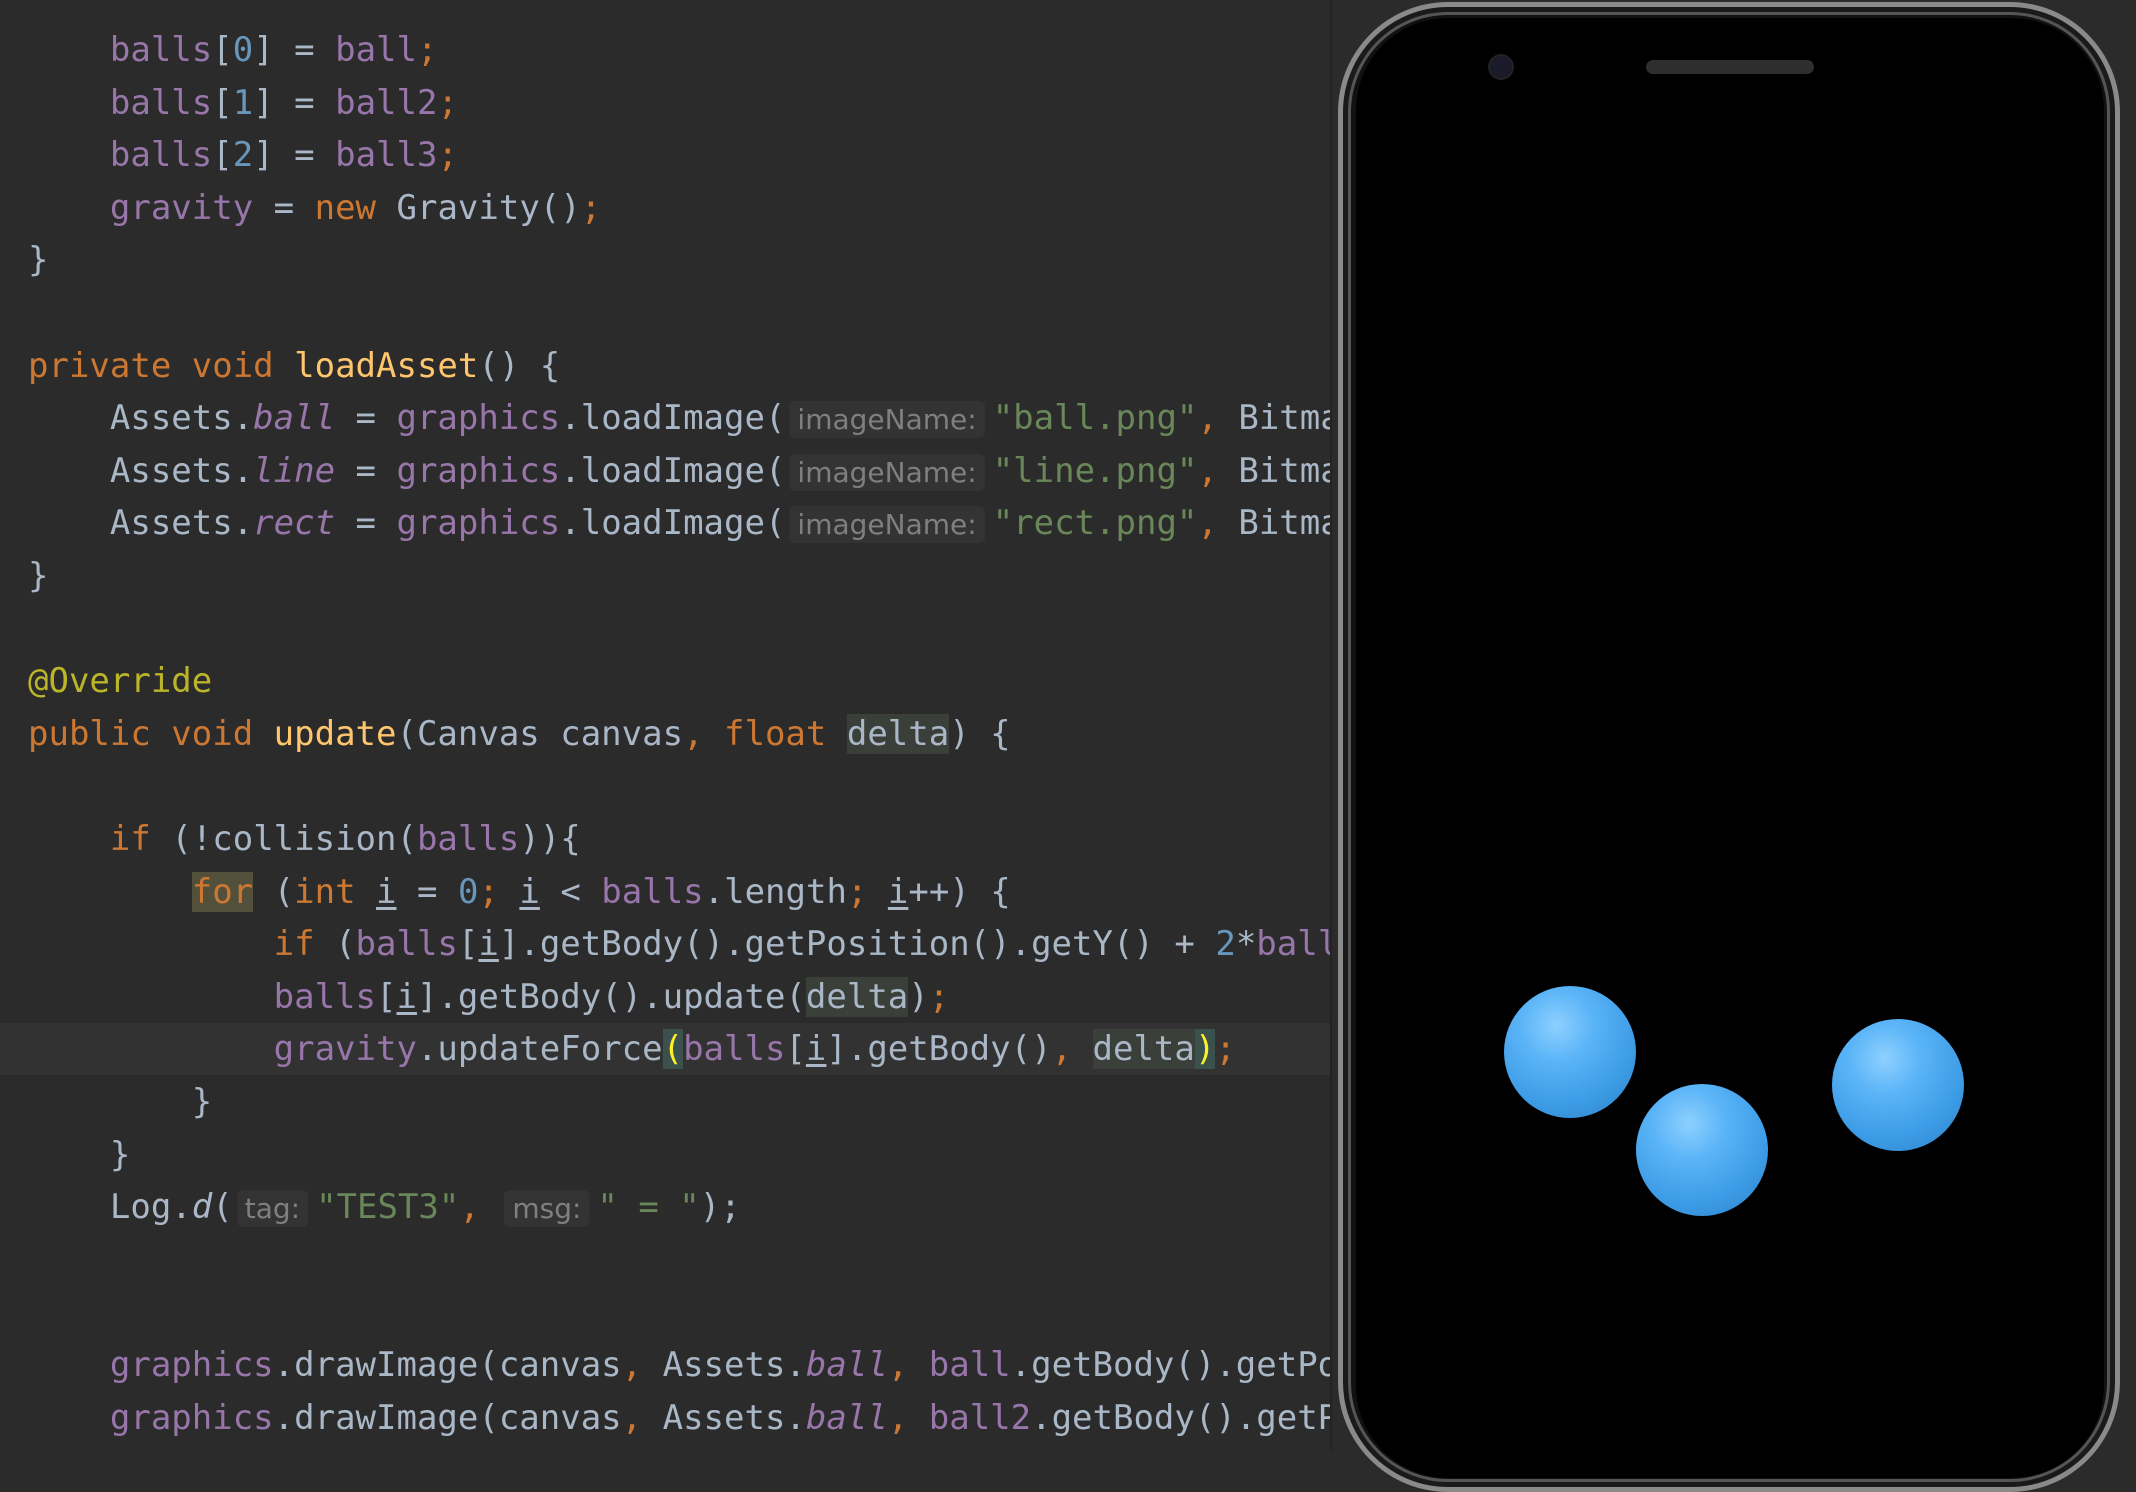  What do you see at coordinates (939, 1049) in the screenshot?
I see `code-token: ].getBody()` at bounding box center [939, 1049].